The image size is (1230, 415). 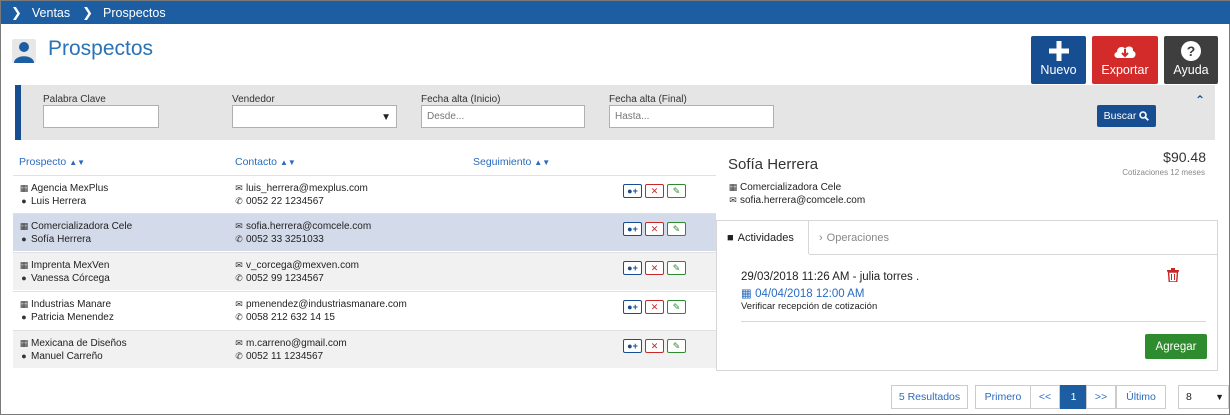 What do you see at coordinates (326, 304) in the screenshot?
I see `row-email: pmenendez@industriasmanare.com` at bounding box center [326, 304].